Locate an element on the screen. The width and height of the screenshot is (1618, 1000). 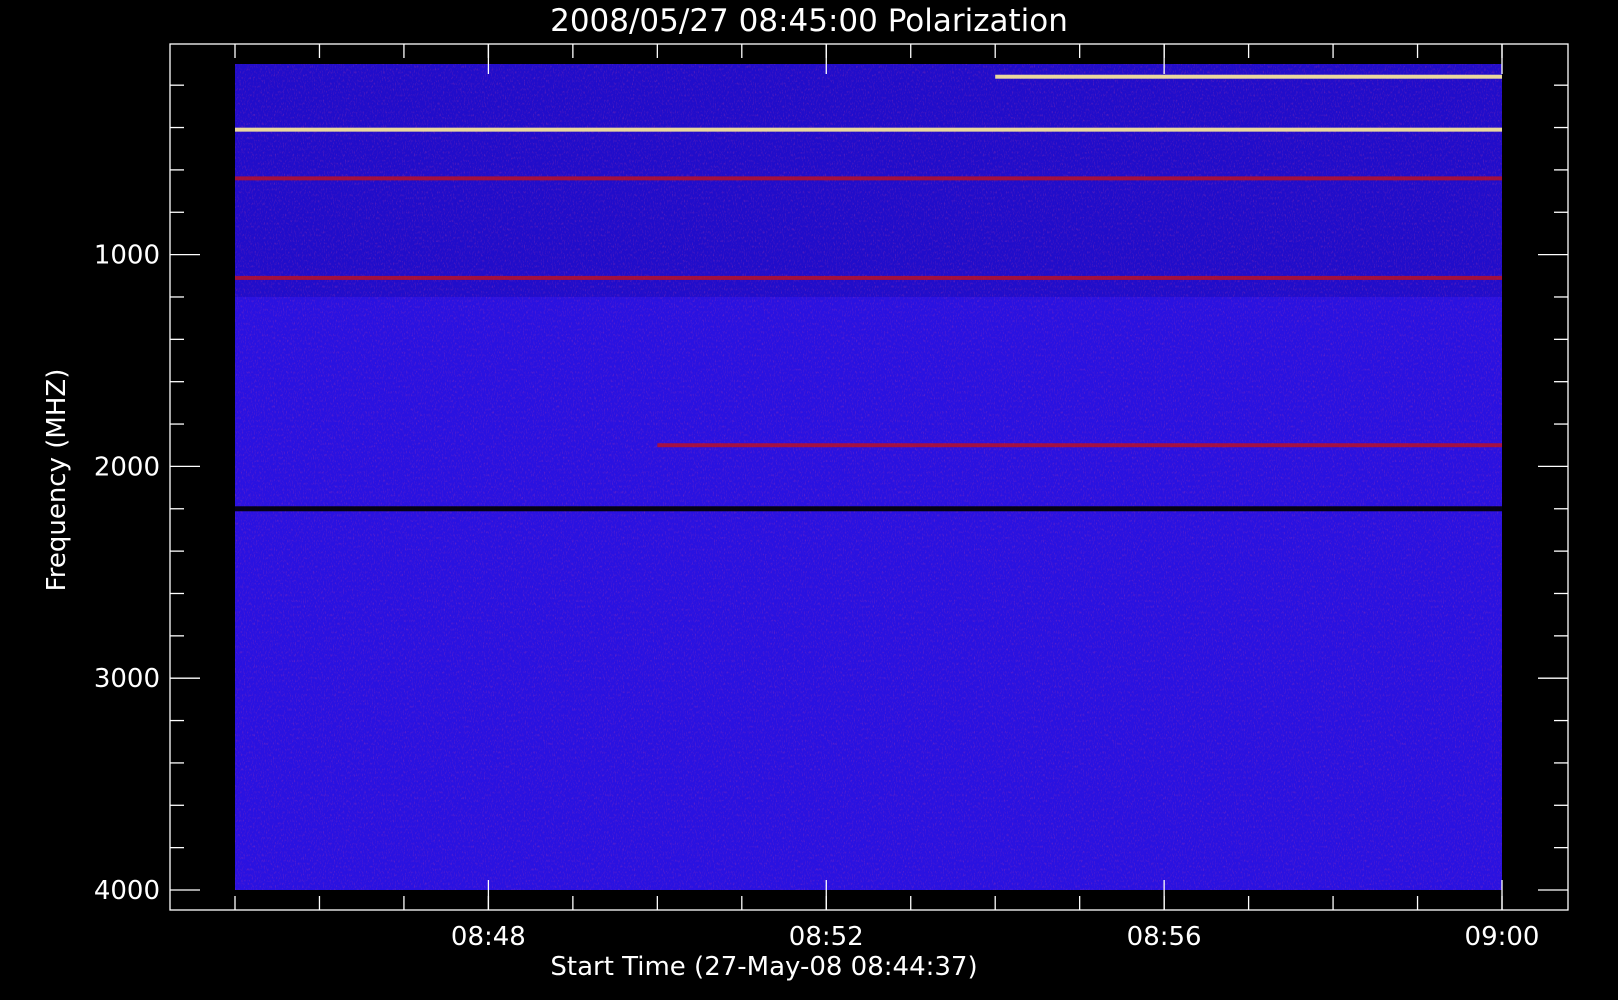
chart-title: 2008/05/27 08:45:00 Polarization is located at coordinates (809, 21).